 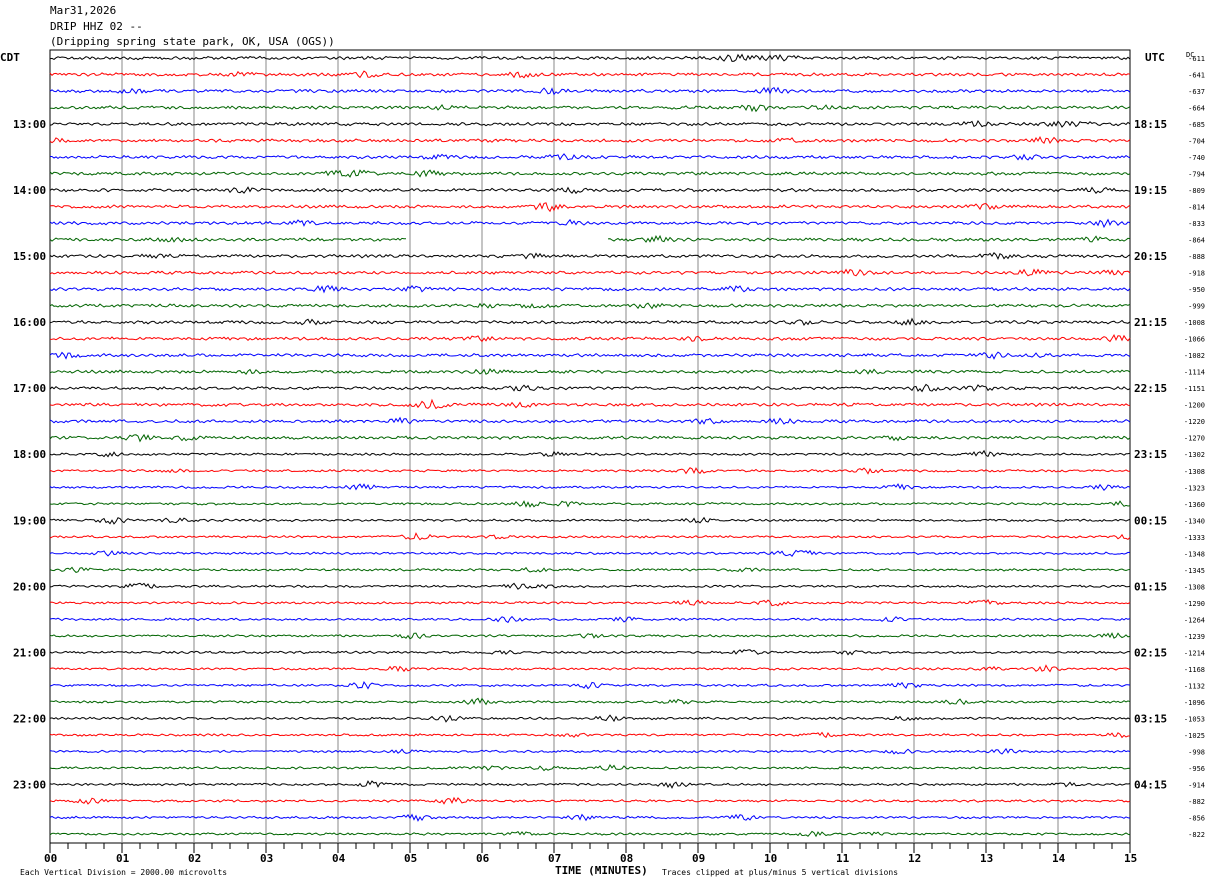 What do you see at coordinates (1196, 769) in the screenshot?
I see `dc-offset-label: -956` at bounding box center [1196, 769].